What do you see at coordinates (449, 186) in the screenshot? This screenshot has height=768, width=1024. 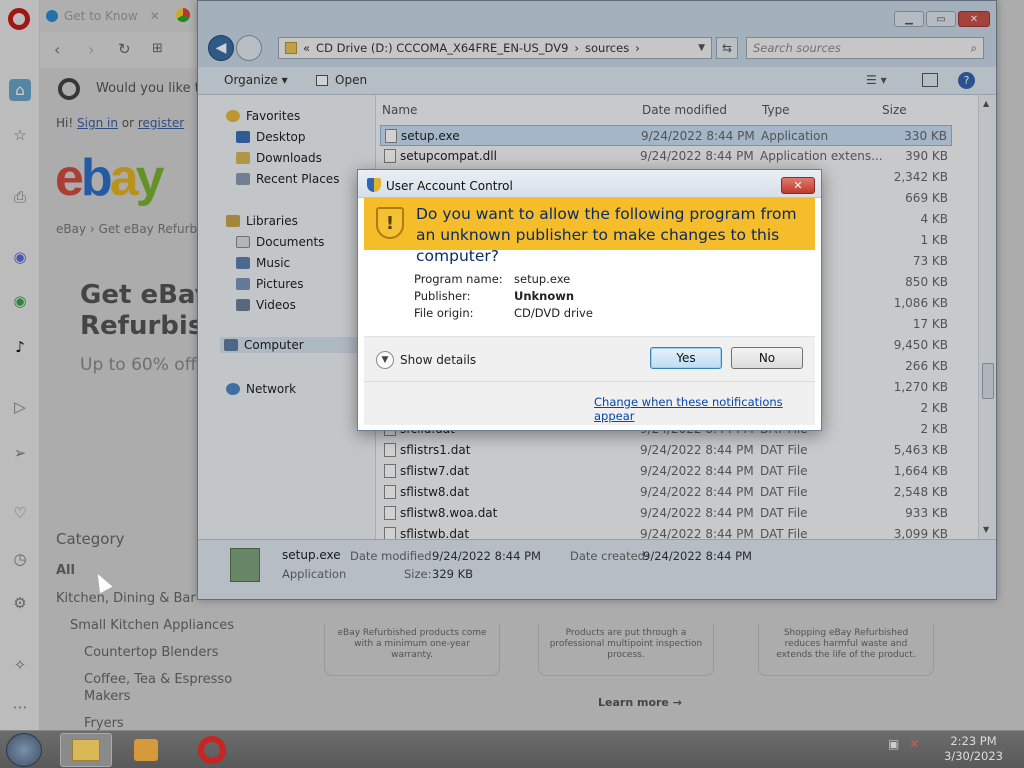 I see `uac-title: User Account Control` at bounding box center [449, 186].